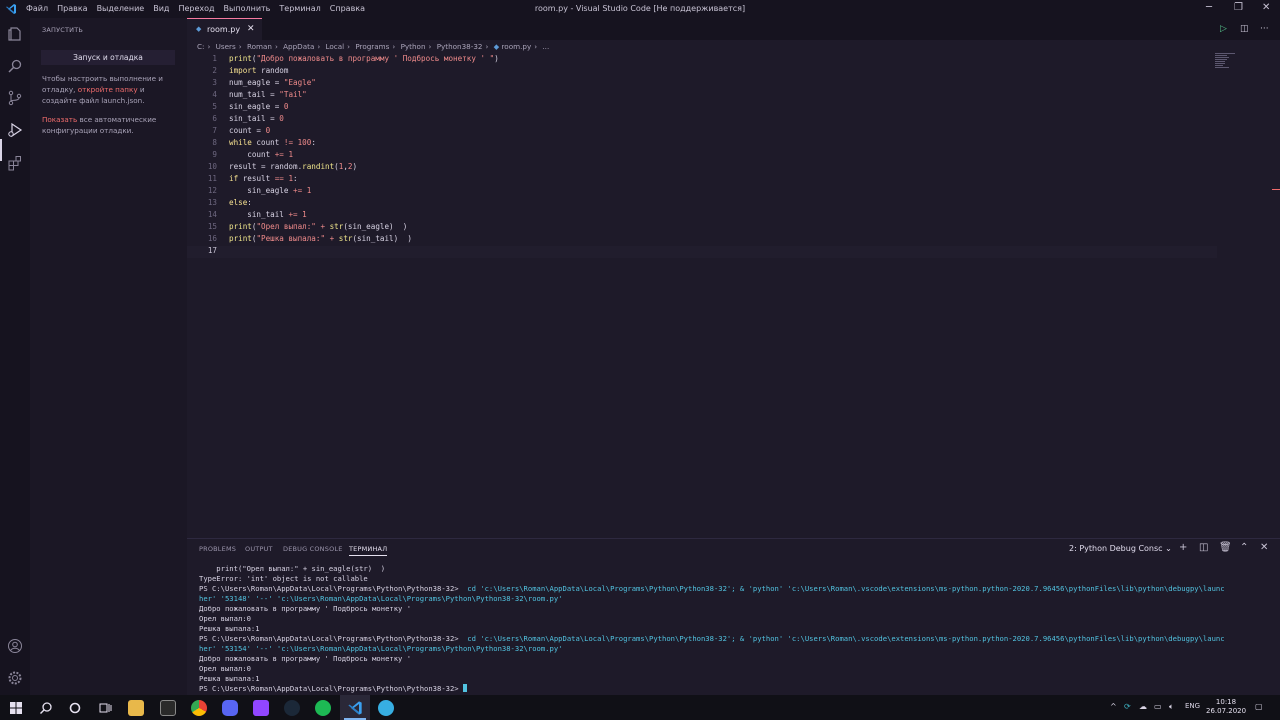 This screenshot has width=1280, height=720. I want to click on code-line: 2 import random, so click(702, 72).